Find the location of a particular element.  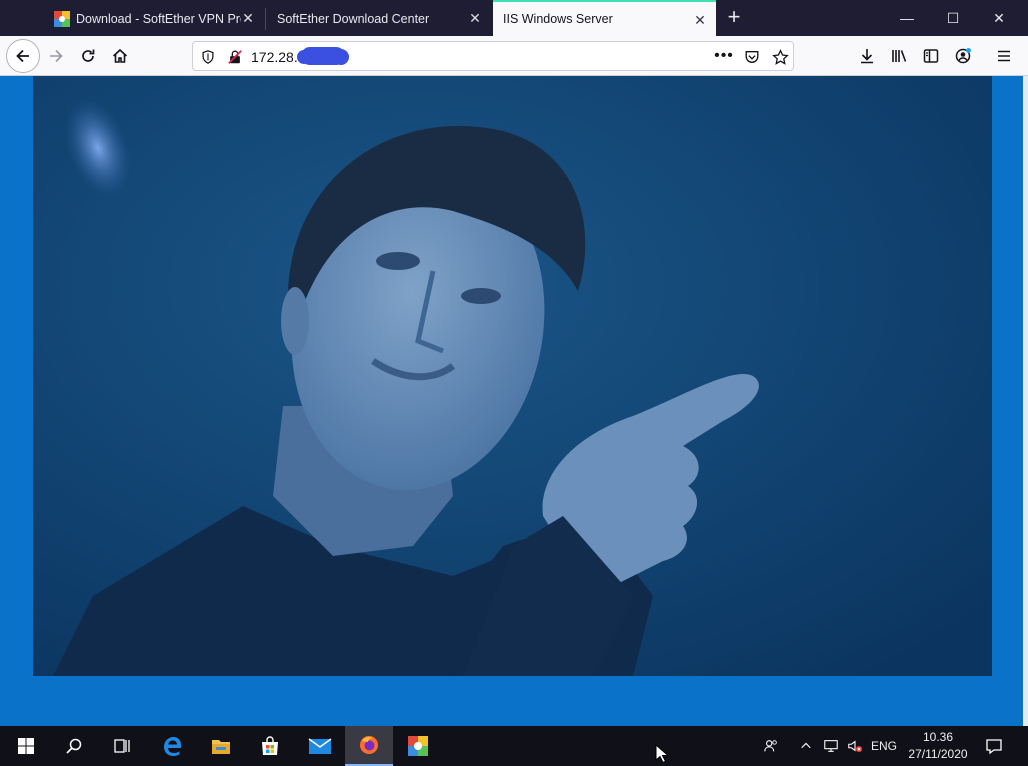

sidebar-button is located at coordinates (931, 56).